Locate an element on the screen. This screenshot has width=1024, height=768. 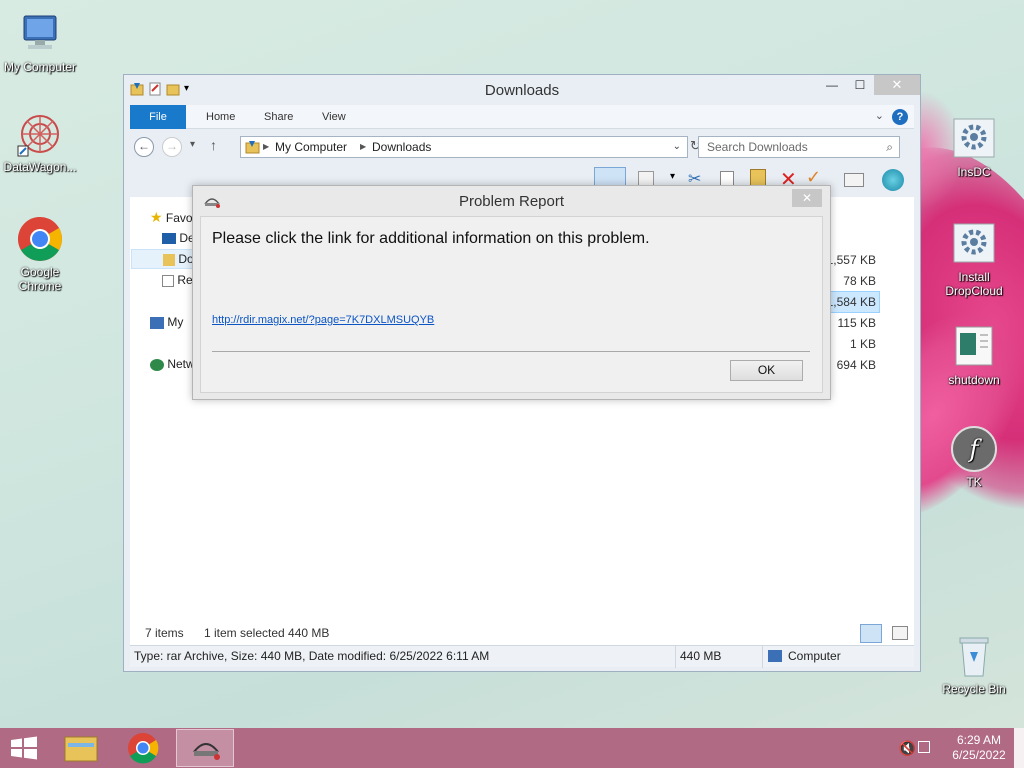
search-input: Search Downloads ⌕ is located at coordinates (799, 147).